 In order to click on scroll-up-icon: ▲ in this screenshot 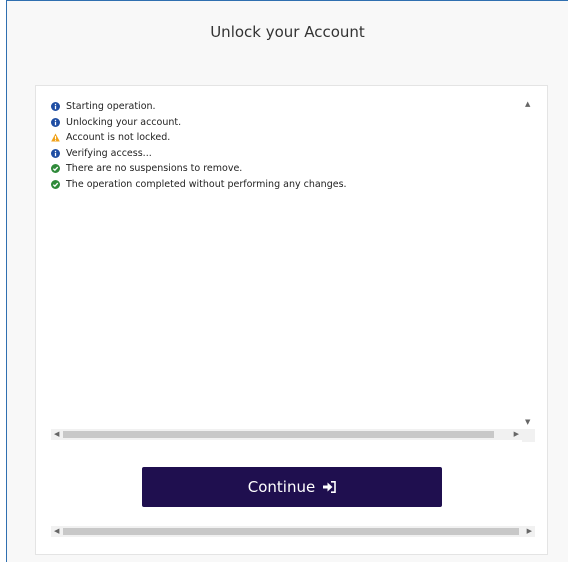, I will do `click(527, 104)`.